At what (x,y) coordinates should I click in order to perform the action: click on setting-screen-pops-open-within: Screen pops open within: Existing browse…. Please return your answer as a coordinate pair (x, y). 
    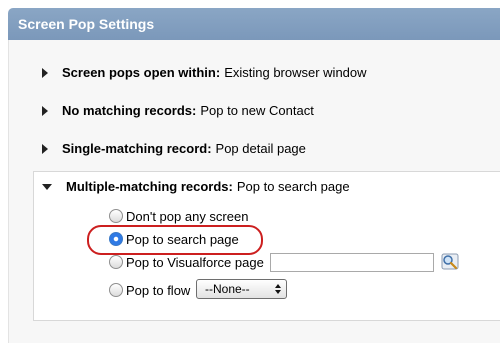
    Looking at the image, I should click on (204, 73).